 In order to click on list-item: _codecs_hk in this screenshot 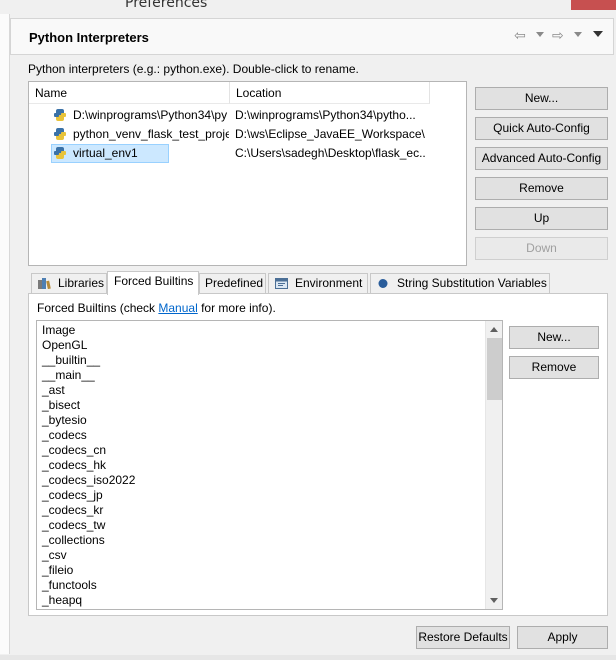, I will do `click(74, 465)`.